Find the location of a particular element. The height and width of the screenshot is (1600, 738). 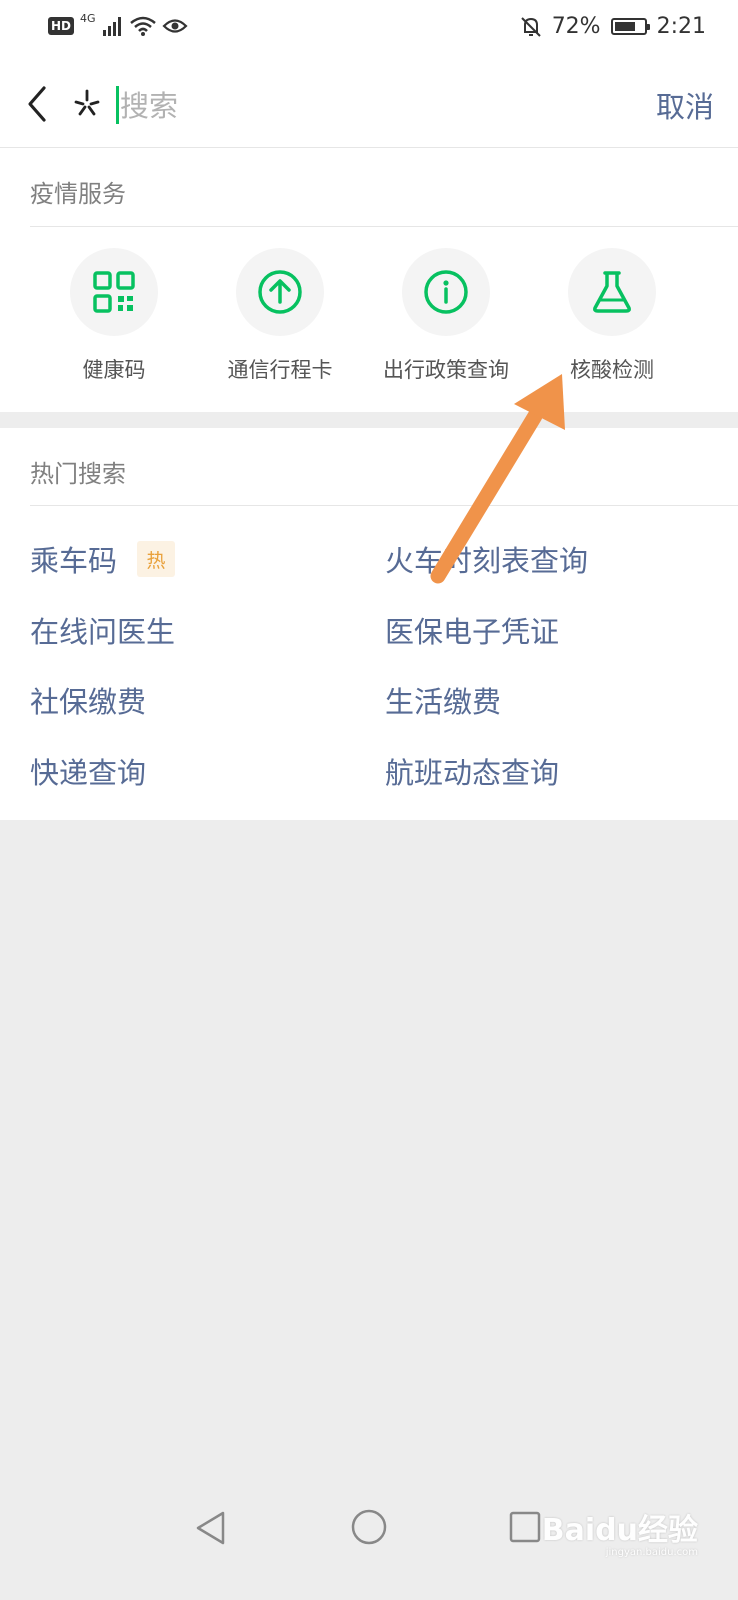

status-bar: HD 4G 72% 2:21 is located at coordinates (369, 31).